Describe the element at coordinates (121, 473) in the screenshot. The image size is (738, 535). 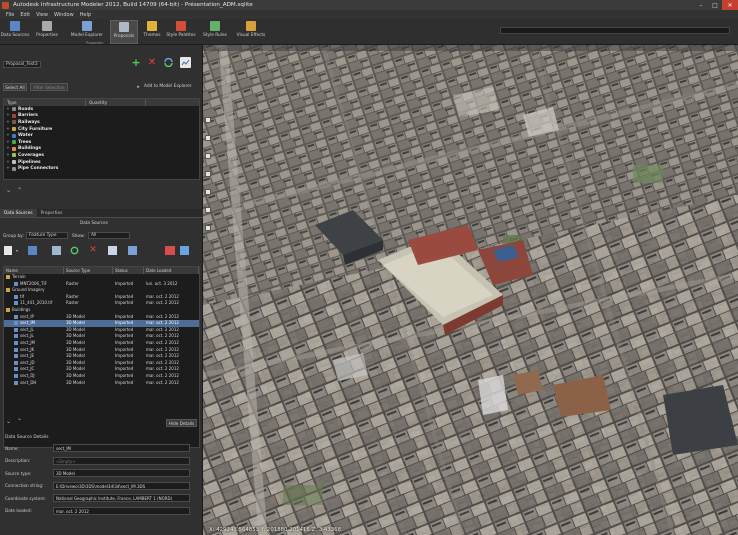
I see `detail-value-field: 3D Model` at that location.